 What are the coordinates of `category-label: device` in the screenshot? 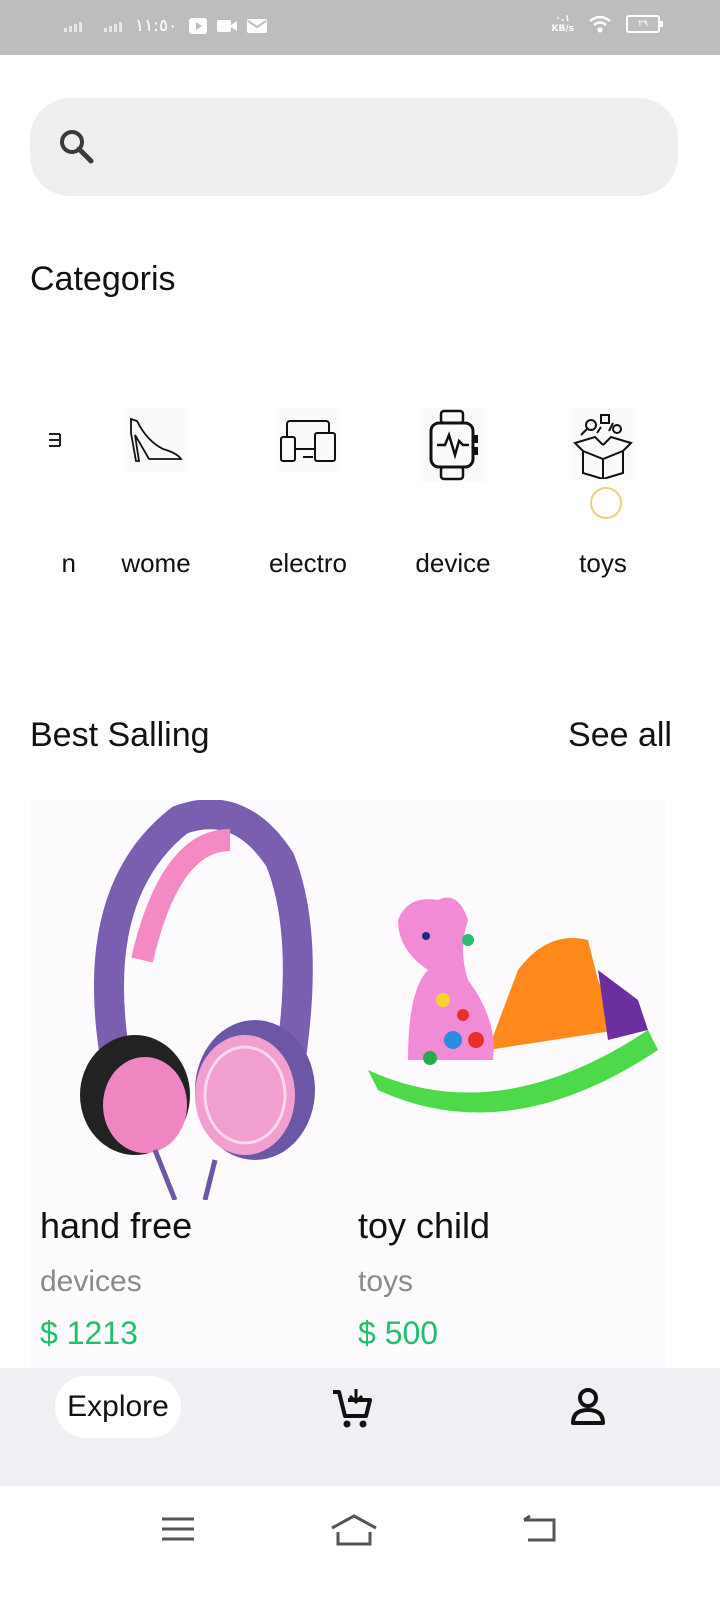 It's located at (453, 563).